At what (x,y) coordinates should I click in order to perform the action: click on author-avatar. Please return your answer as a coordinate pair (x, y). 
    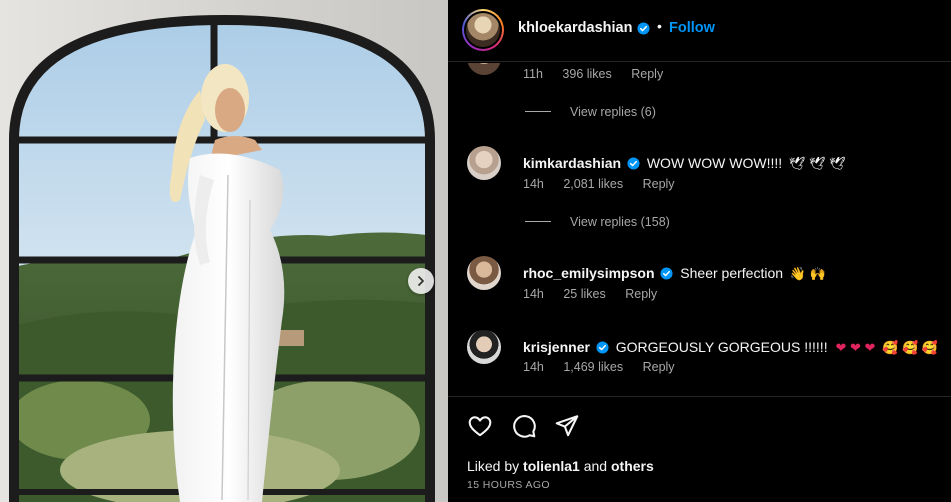
    Looking at the image, I should click on (483, 30).